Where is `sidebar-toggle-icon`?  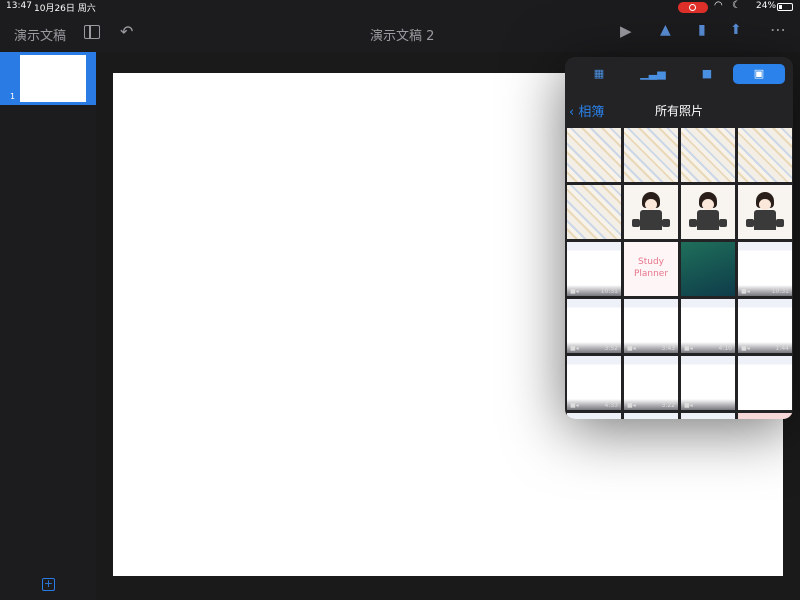 sidebar-toggle-icon is located at coordinates (92, 32).